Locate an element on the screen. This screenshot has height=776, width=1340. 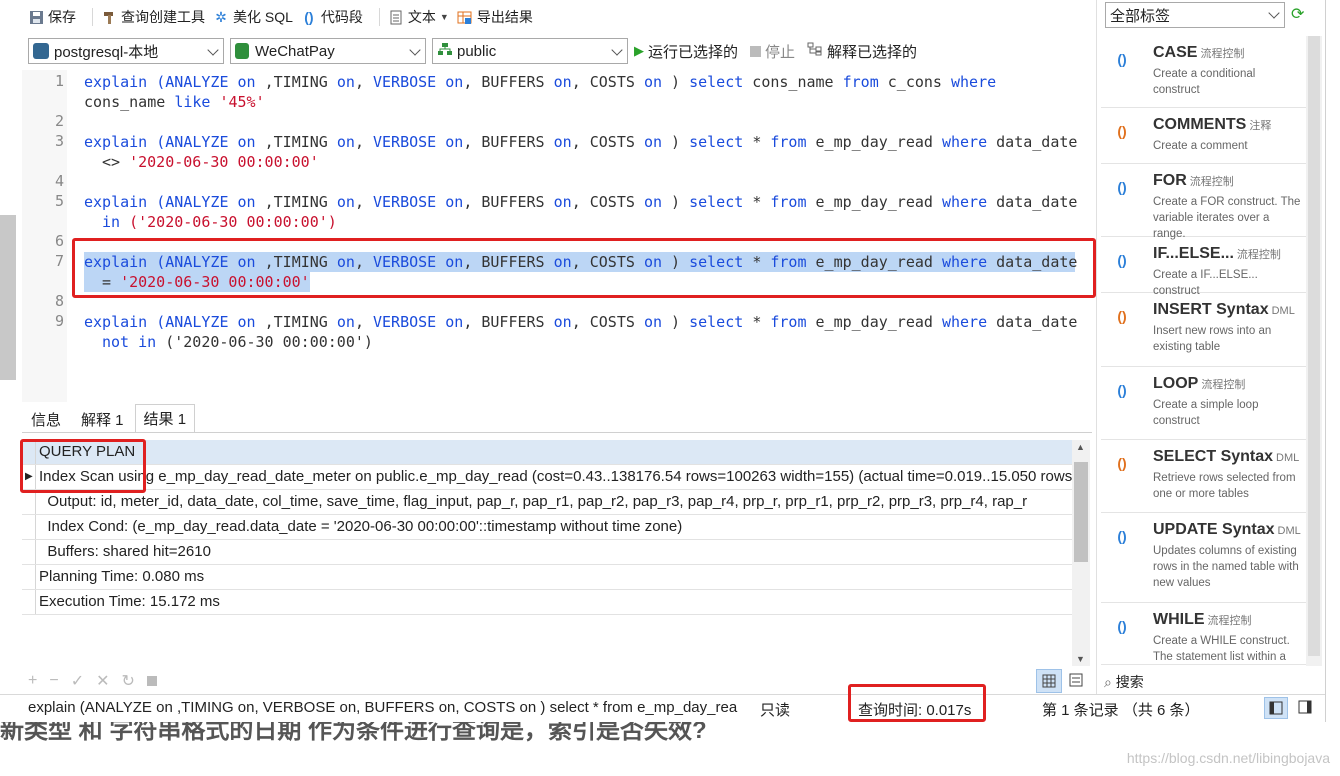
snippet-search-placeholder: 搜索 is located at coordinates (1129, 682).